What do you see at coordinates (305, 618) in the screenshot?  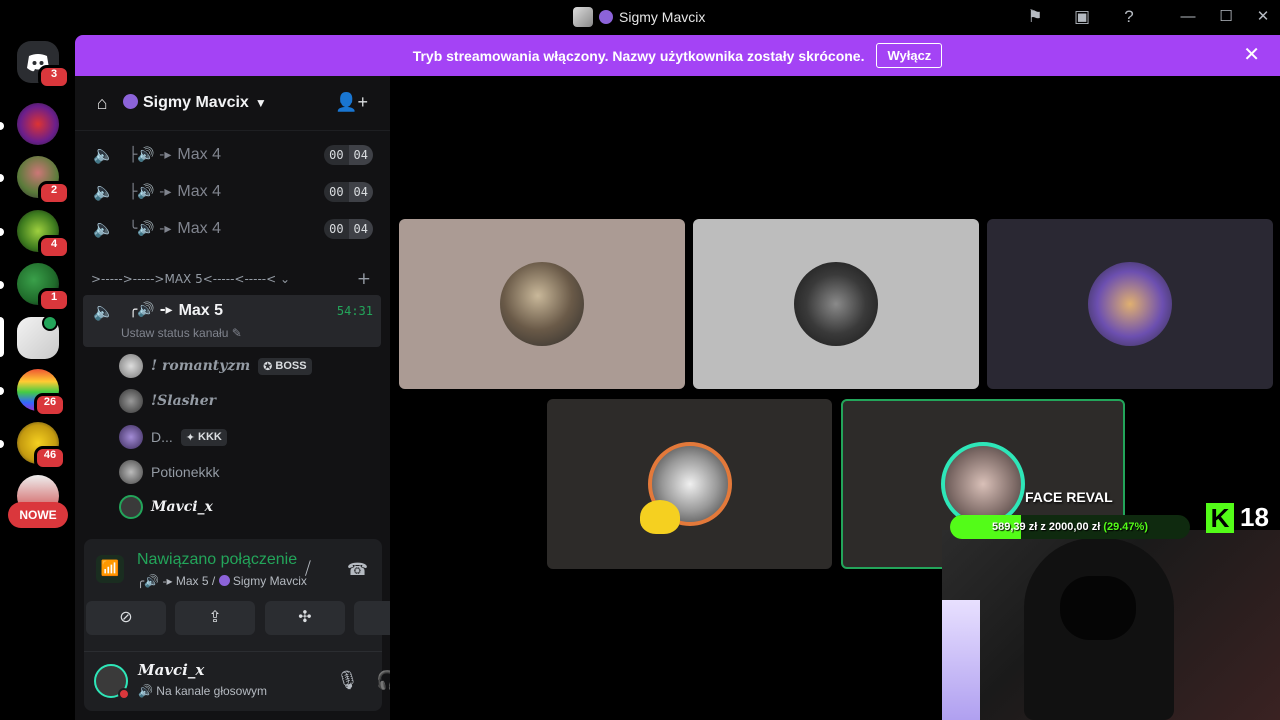 I see `activities-button: ✣` at bounding box center [305, 618].